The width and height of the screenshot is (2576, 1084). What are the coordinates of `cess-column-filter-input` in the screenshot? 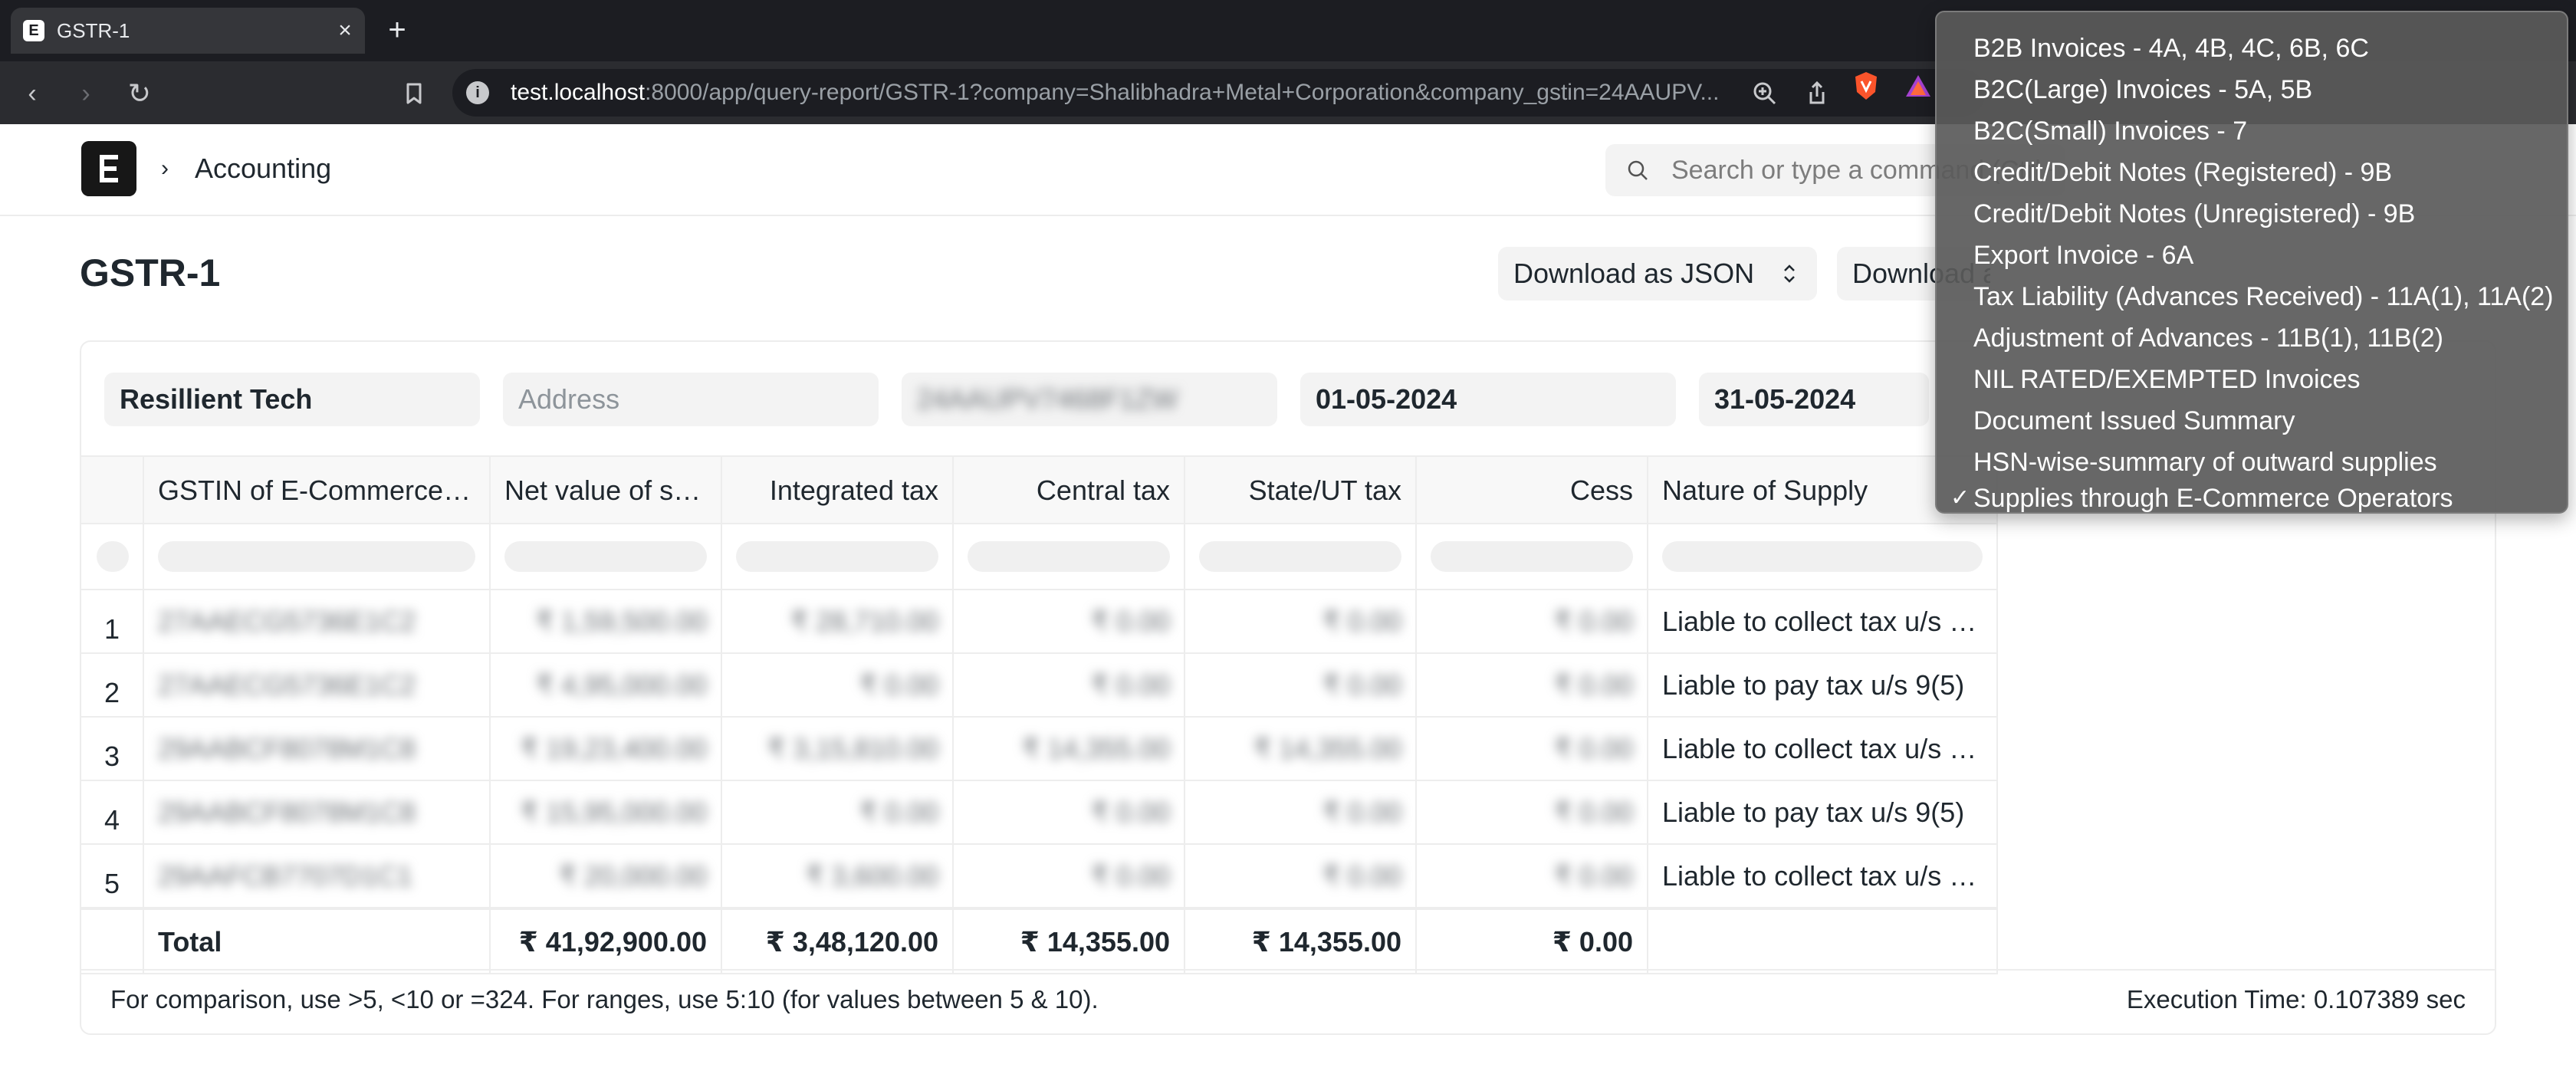 It's located at (1532, 557).